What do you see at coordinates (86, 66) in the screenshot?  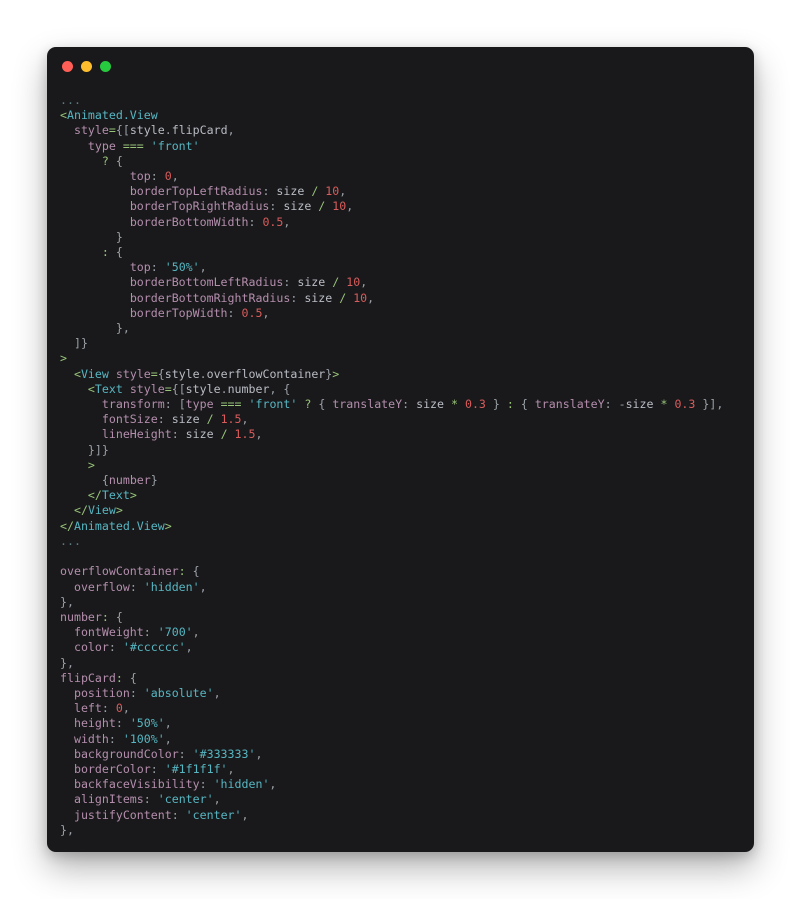 I see `minimize-button` at bounding box center [86, 66].